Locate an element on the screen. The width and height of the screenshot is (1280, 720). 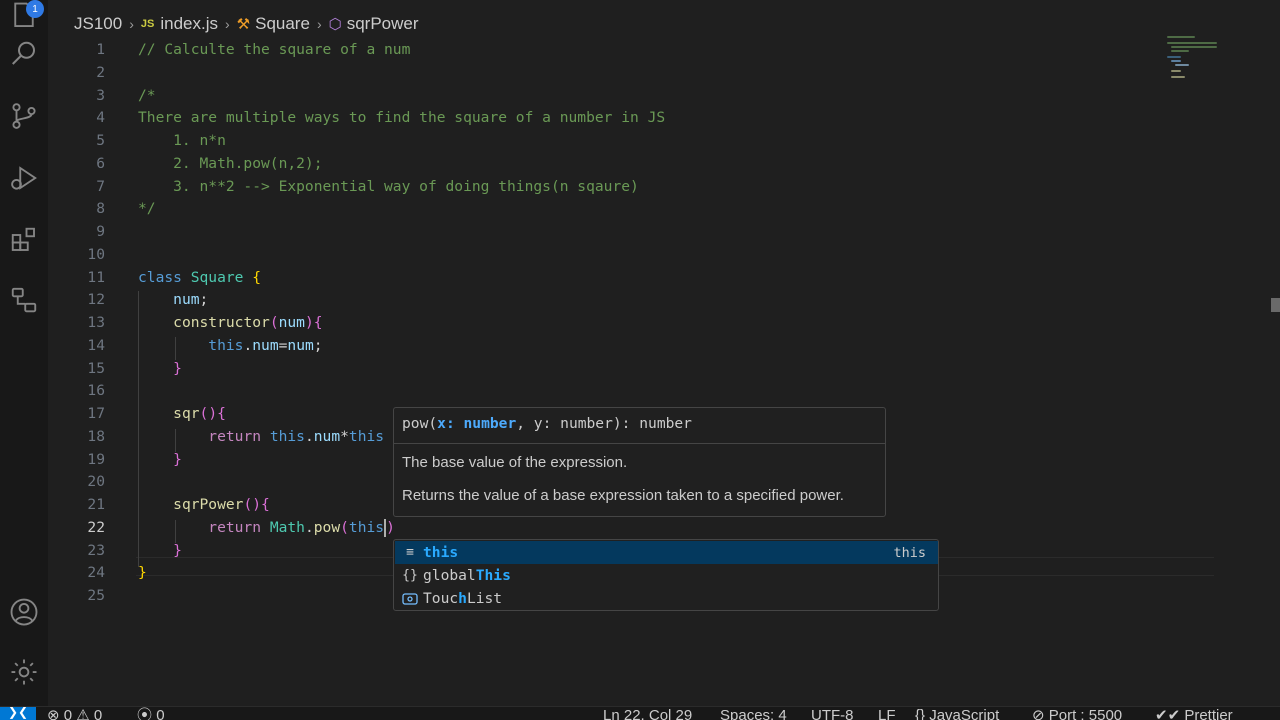
run-debug-icon is located at coordinates (24, 178).